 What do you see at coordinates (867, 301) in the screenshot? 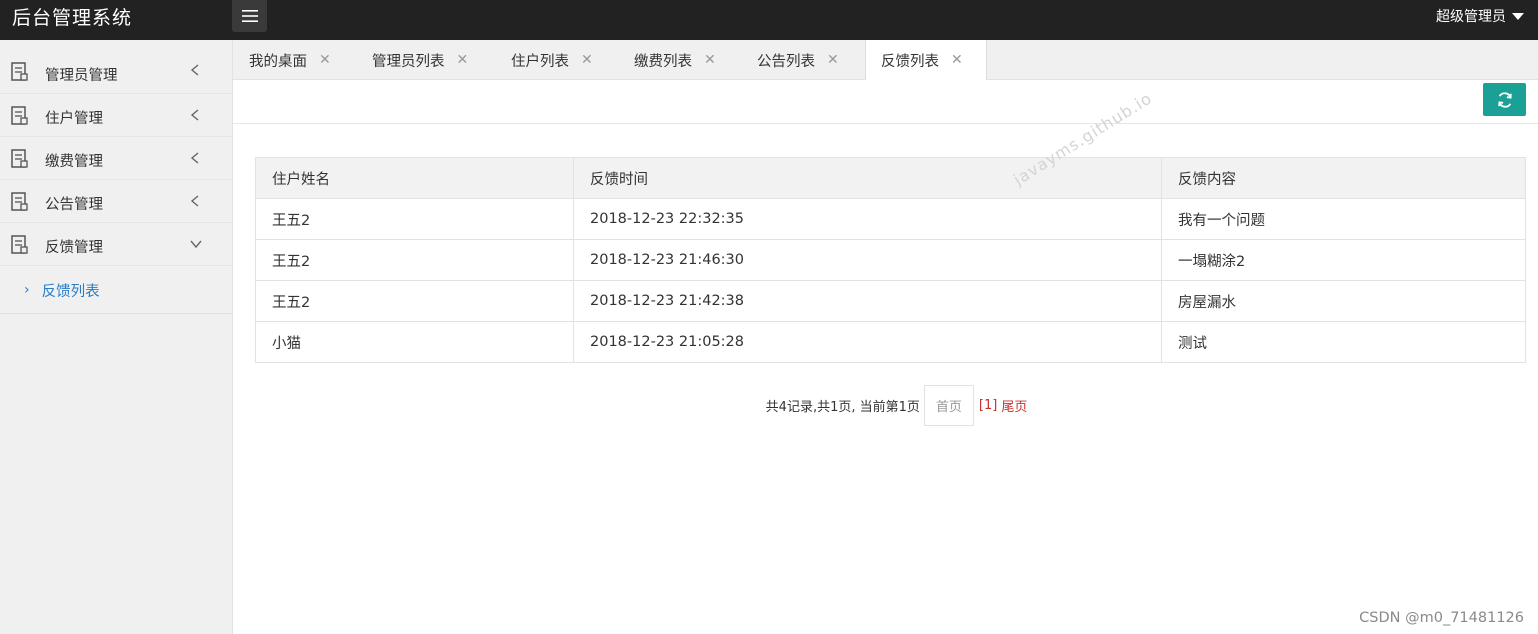
I see `cell-feedback-time: 2018-12-23 21:42:38` at bounding box center [867, 301].